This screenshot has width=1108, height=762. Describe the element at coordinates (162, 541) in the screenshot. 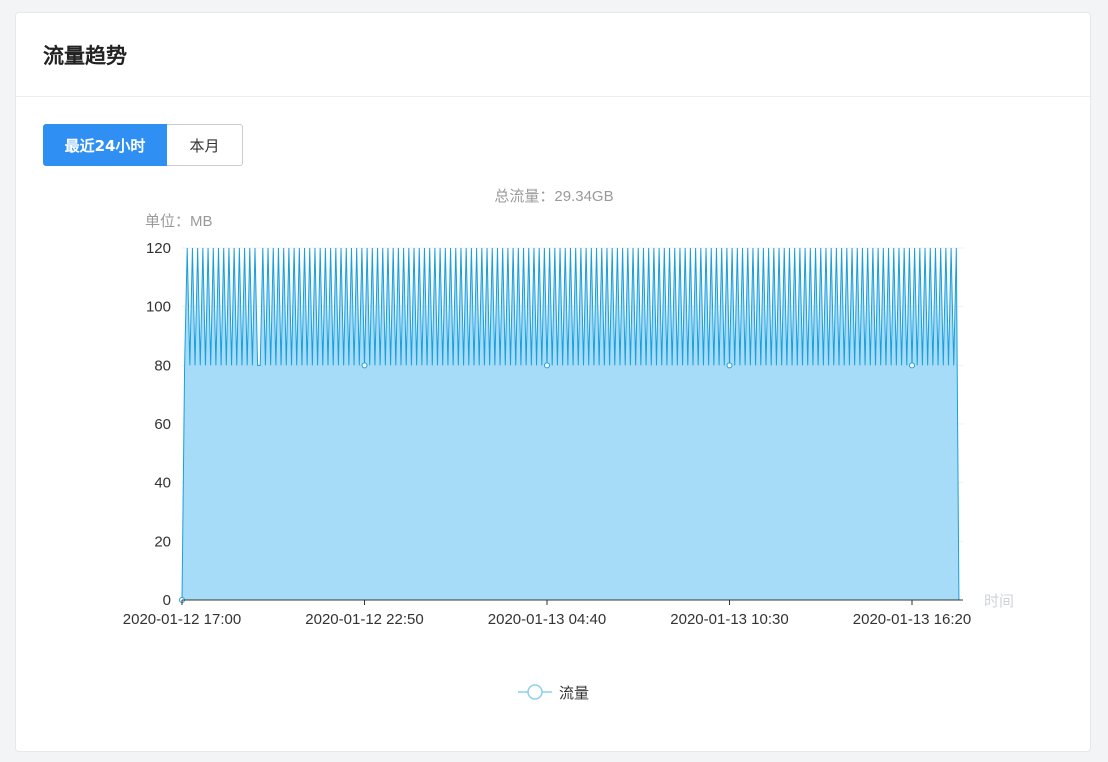

I see `y-tick-label: 20` at that location.